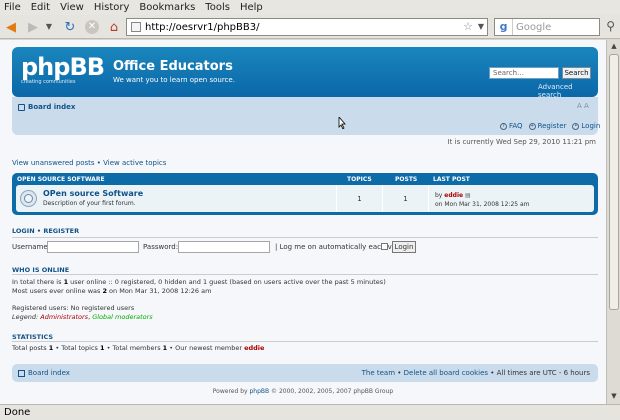  I want to click on online-line2-pre: Most users ever online was, so click(57, 291).